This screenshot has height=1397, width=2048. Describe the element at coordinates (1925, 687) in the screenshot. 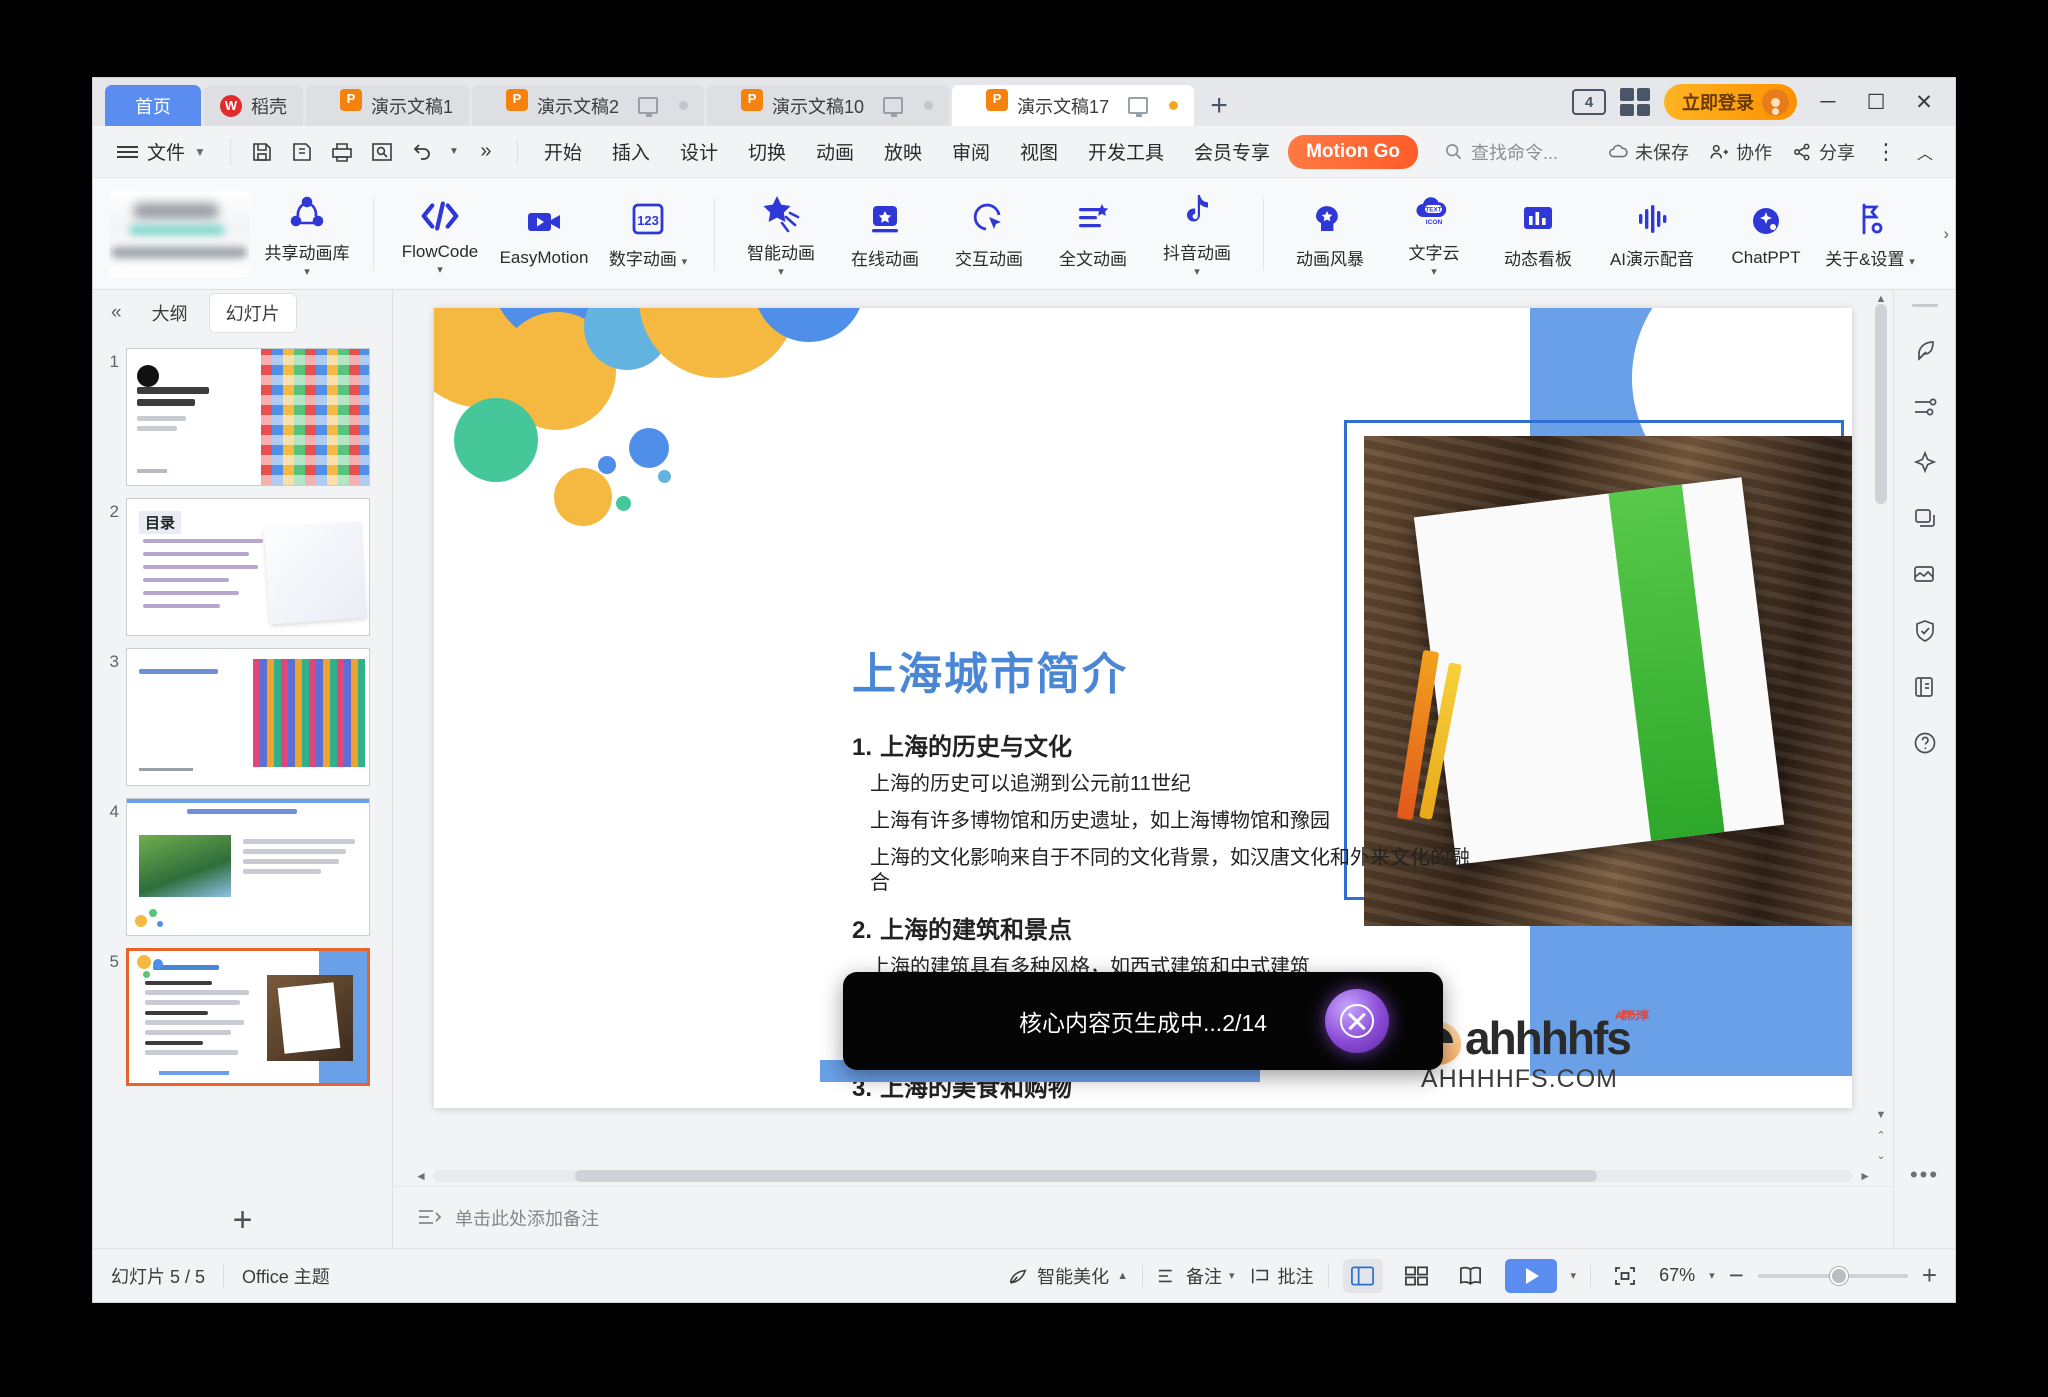

I see `book-icon` at that location.